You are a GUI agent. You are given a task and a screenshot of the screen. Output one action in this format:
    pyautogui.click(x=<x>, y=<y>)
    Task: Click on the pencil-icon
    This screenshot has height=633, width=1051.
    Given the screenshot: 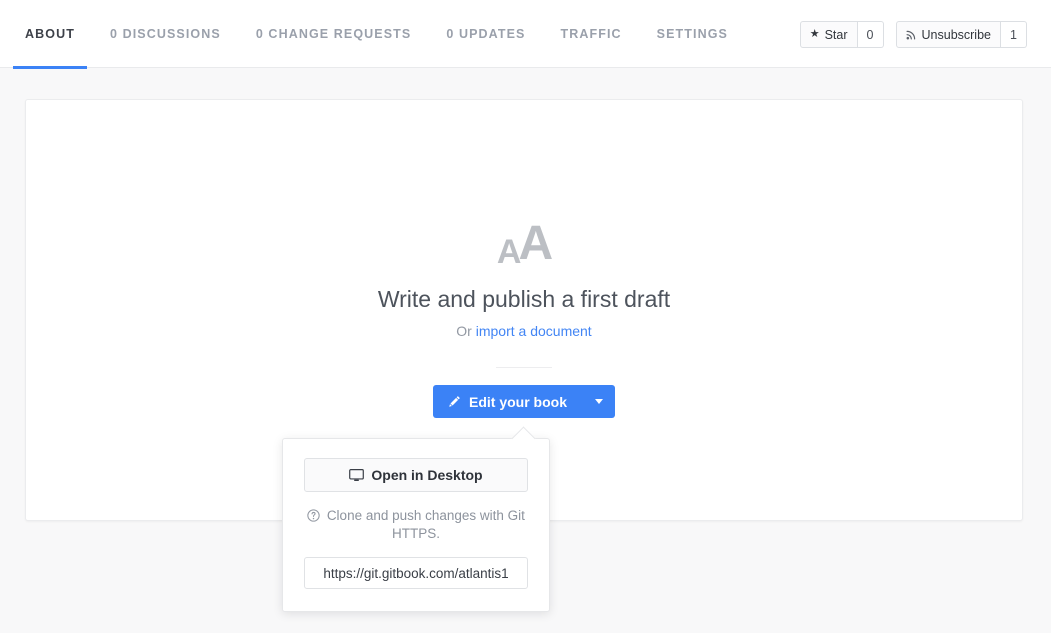 What is the action you would take?
    pyautogui.click(x=454, y=401)
    